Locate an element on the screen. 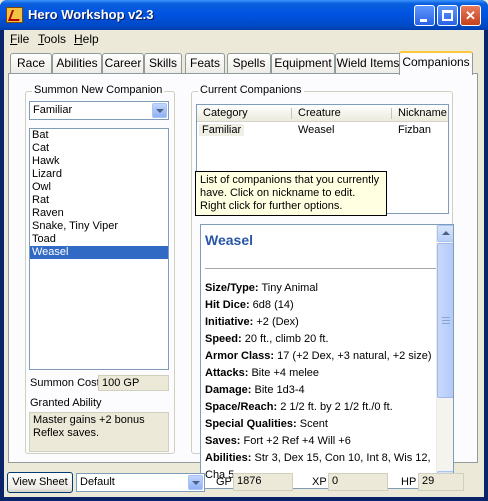 This screenshot has width=488, height=501. hp-value: 29 is located at coordinates (441, 482).